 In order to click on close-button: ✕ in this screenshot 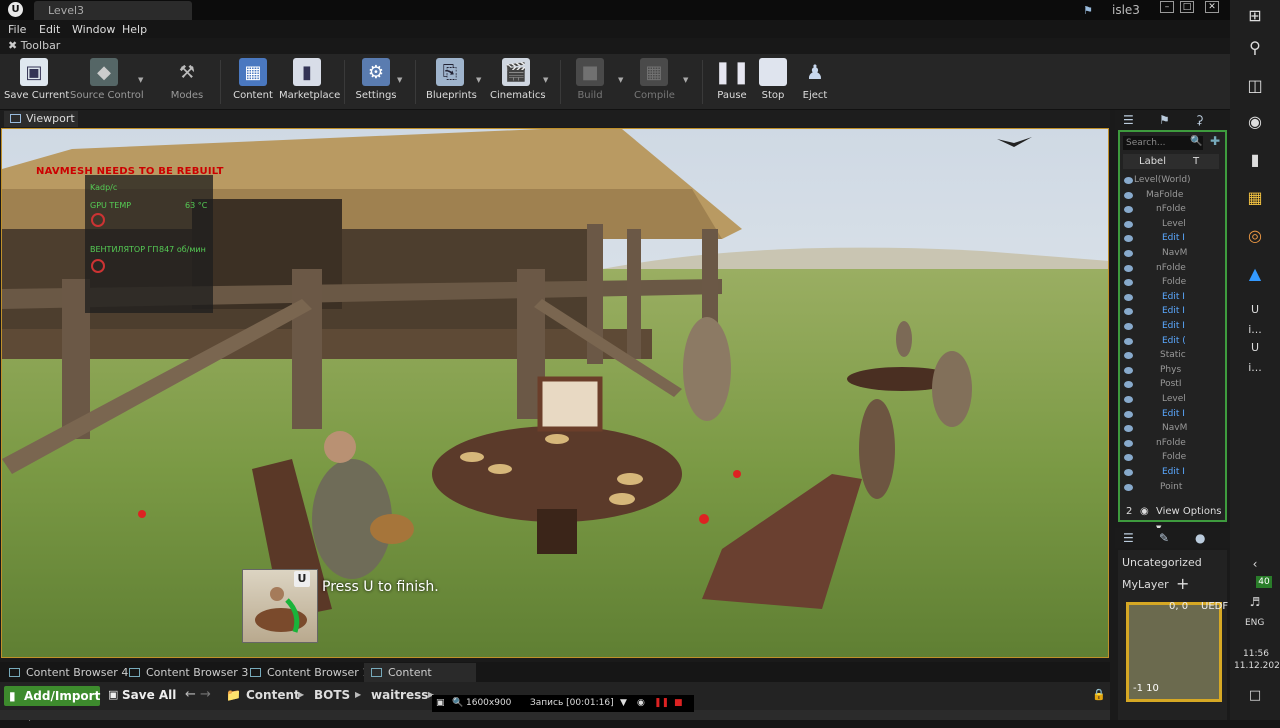, I will do `click(1212, 7)`.